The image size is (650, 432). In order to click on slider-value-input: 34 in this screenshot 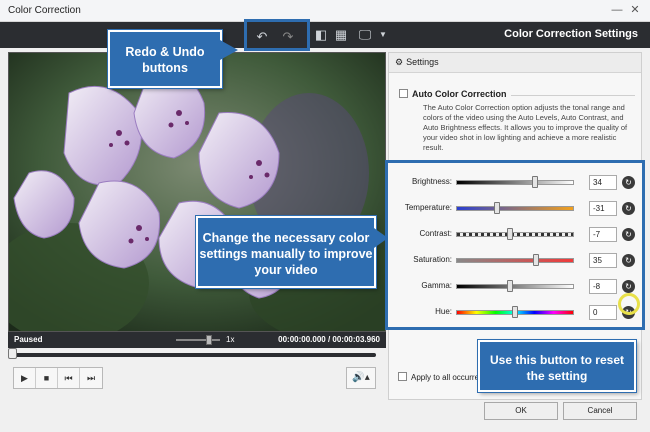, I will do `click(603, 182)`.